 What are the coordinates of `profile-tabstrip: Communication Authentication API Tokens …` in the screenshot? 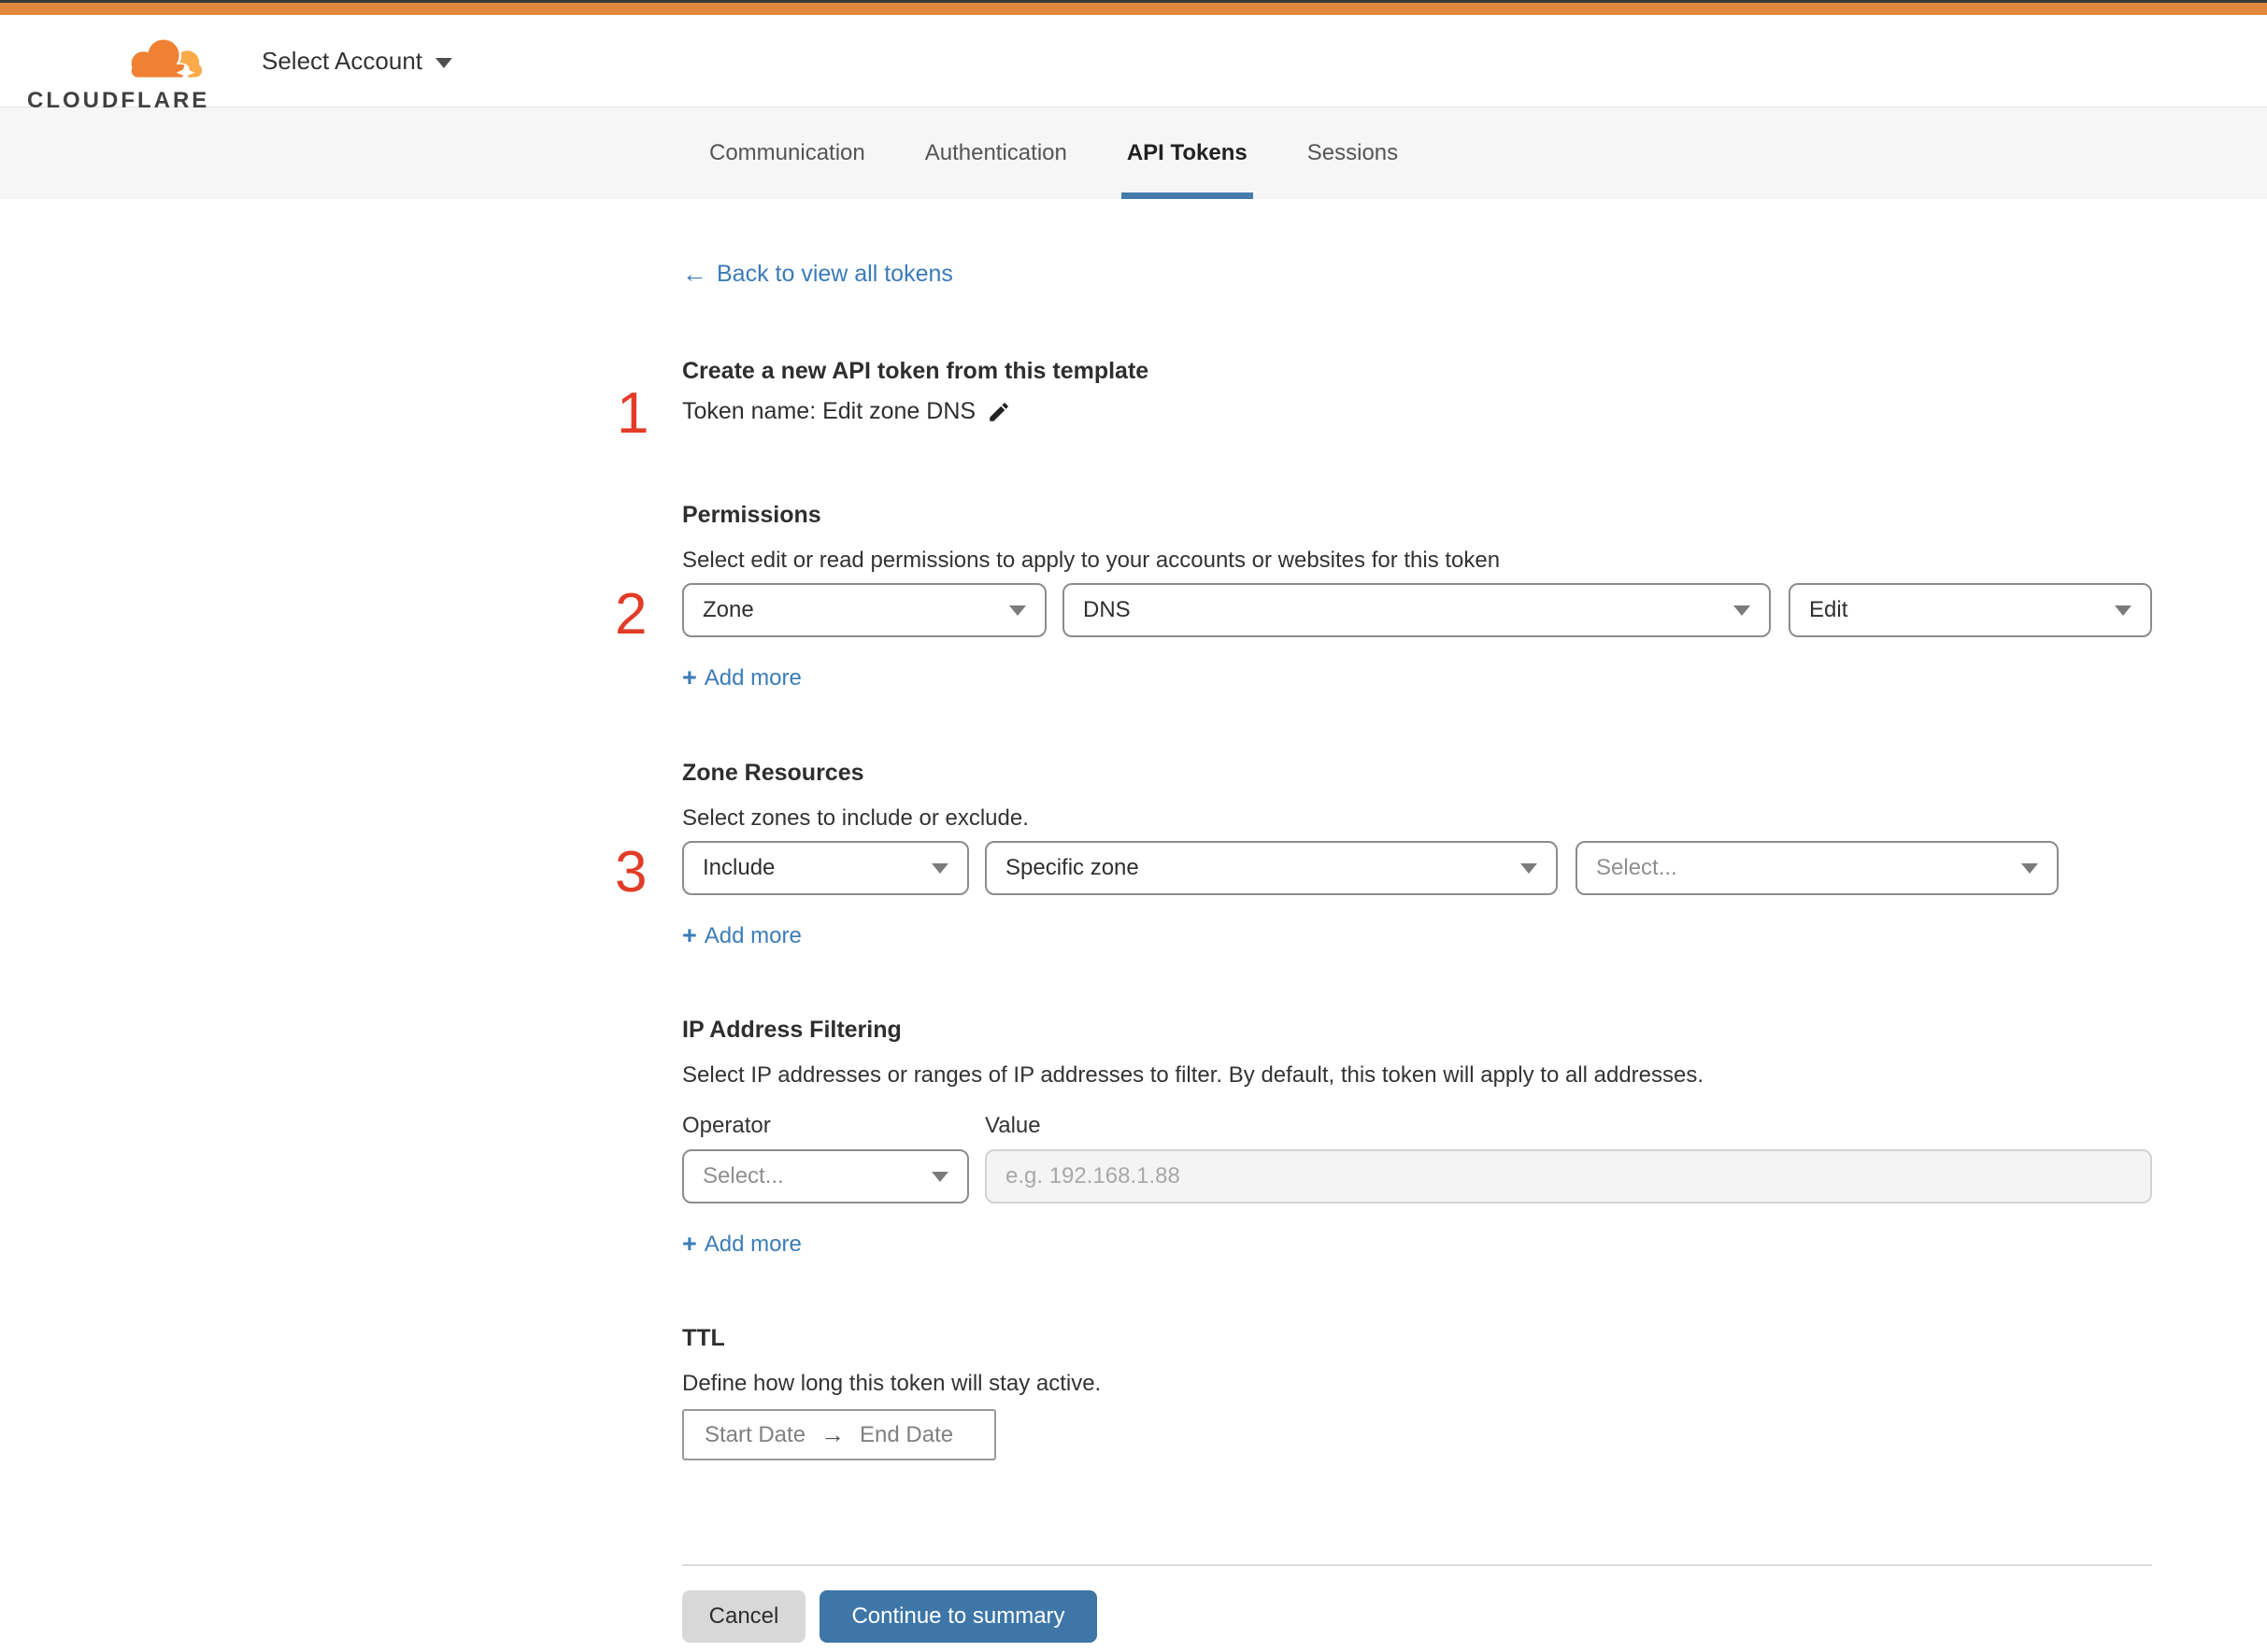 It's located at (1133, 153).